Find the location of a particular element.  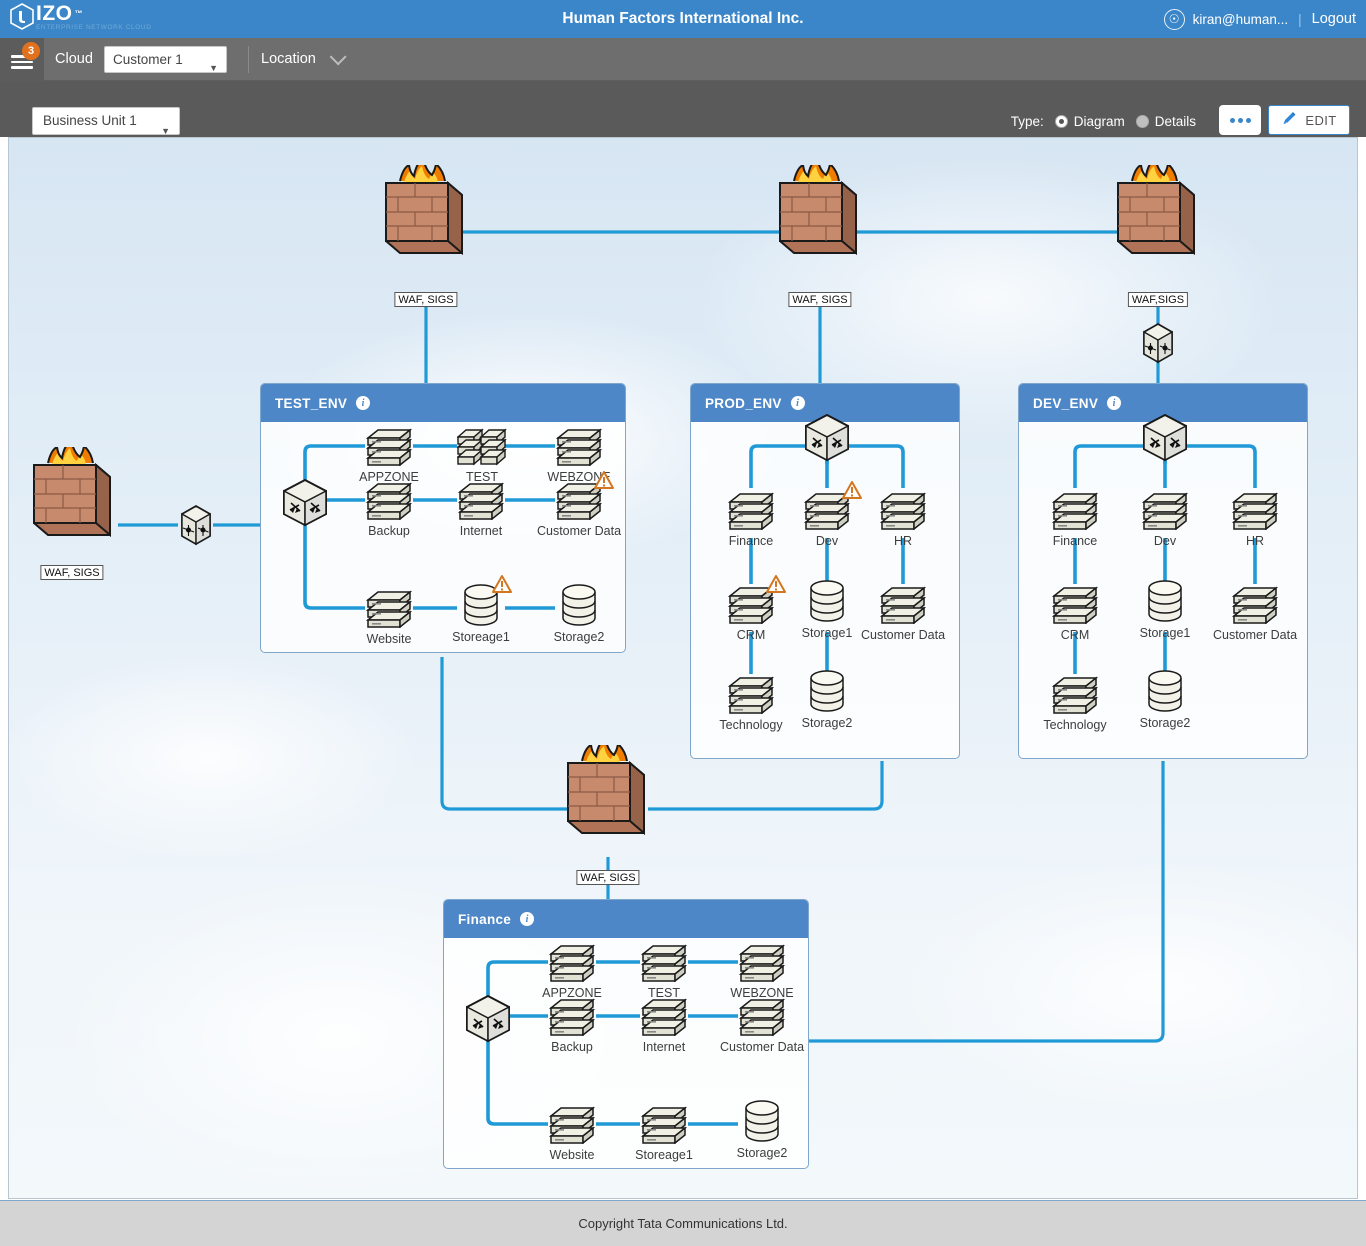

more-options-button is located at coordinates (1240, 120).